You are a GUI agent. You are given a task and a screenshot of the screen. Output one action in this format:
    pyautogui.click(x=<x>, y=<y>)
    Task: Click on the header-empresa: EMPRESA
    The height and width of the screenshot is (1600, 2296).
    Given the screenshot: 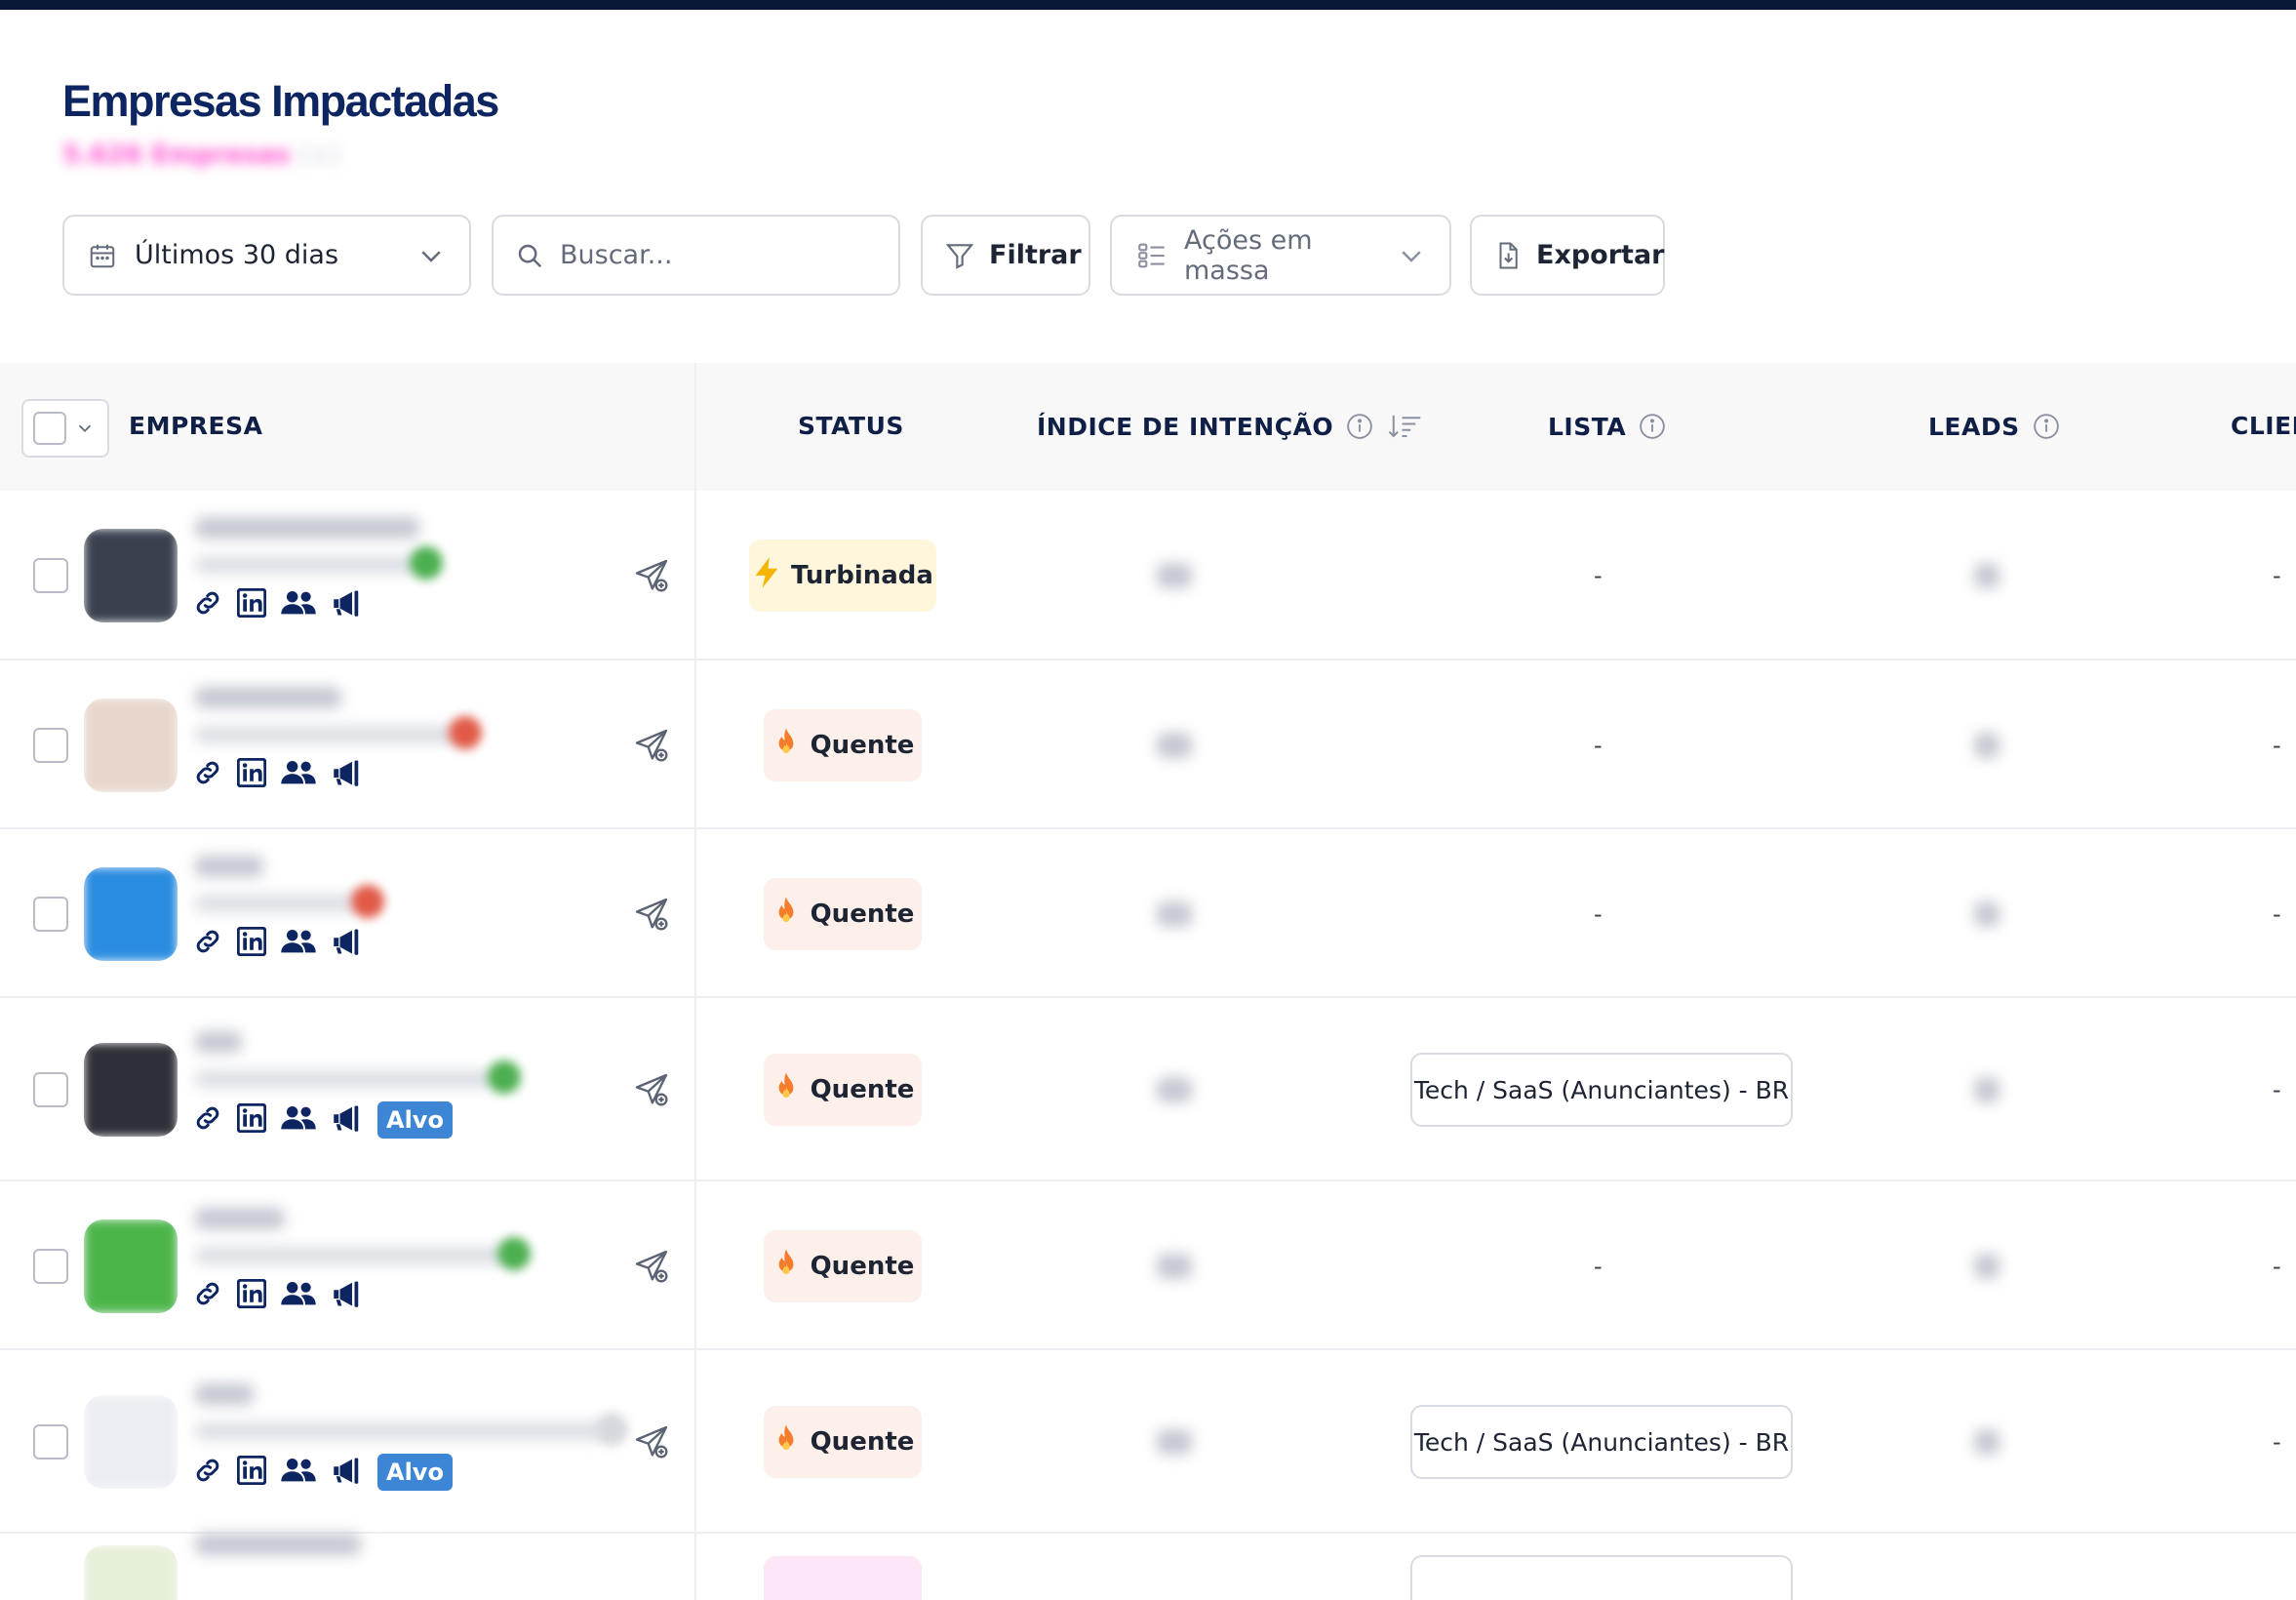 What is the action you would take?
    pyautogui.click(x=195, y=426)
    